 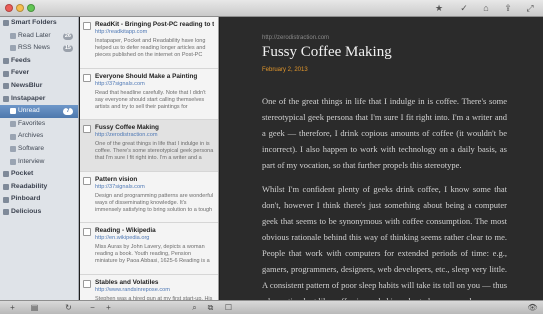 I want to click on tag-icon: ⌂, so click(x=486, y=8).